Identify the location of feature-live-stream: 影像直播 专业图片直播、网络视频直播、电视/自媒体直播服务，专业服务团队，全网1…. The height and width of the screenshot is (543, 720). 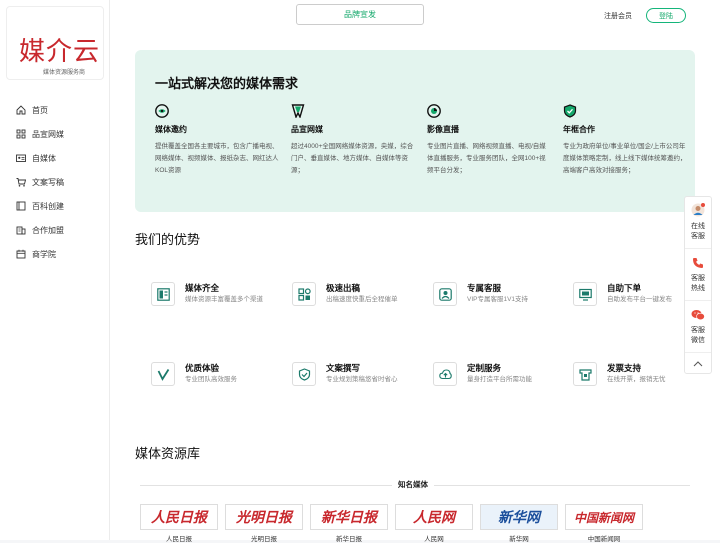
(489, 140).